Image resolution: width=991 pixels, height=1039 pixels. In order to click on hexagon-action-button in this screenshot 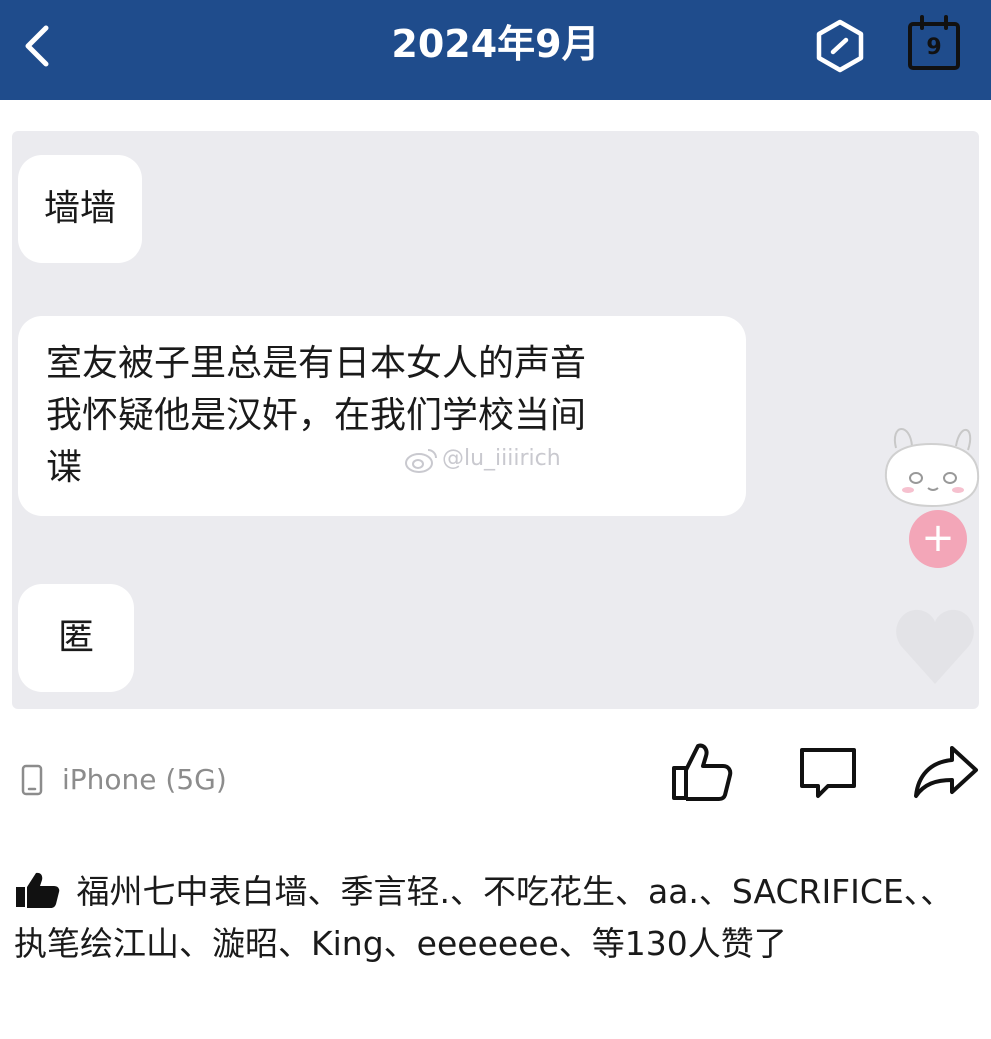, I will do `click(840, 46)`.